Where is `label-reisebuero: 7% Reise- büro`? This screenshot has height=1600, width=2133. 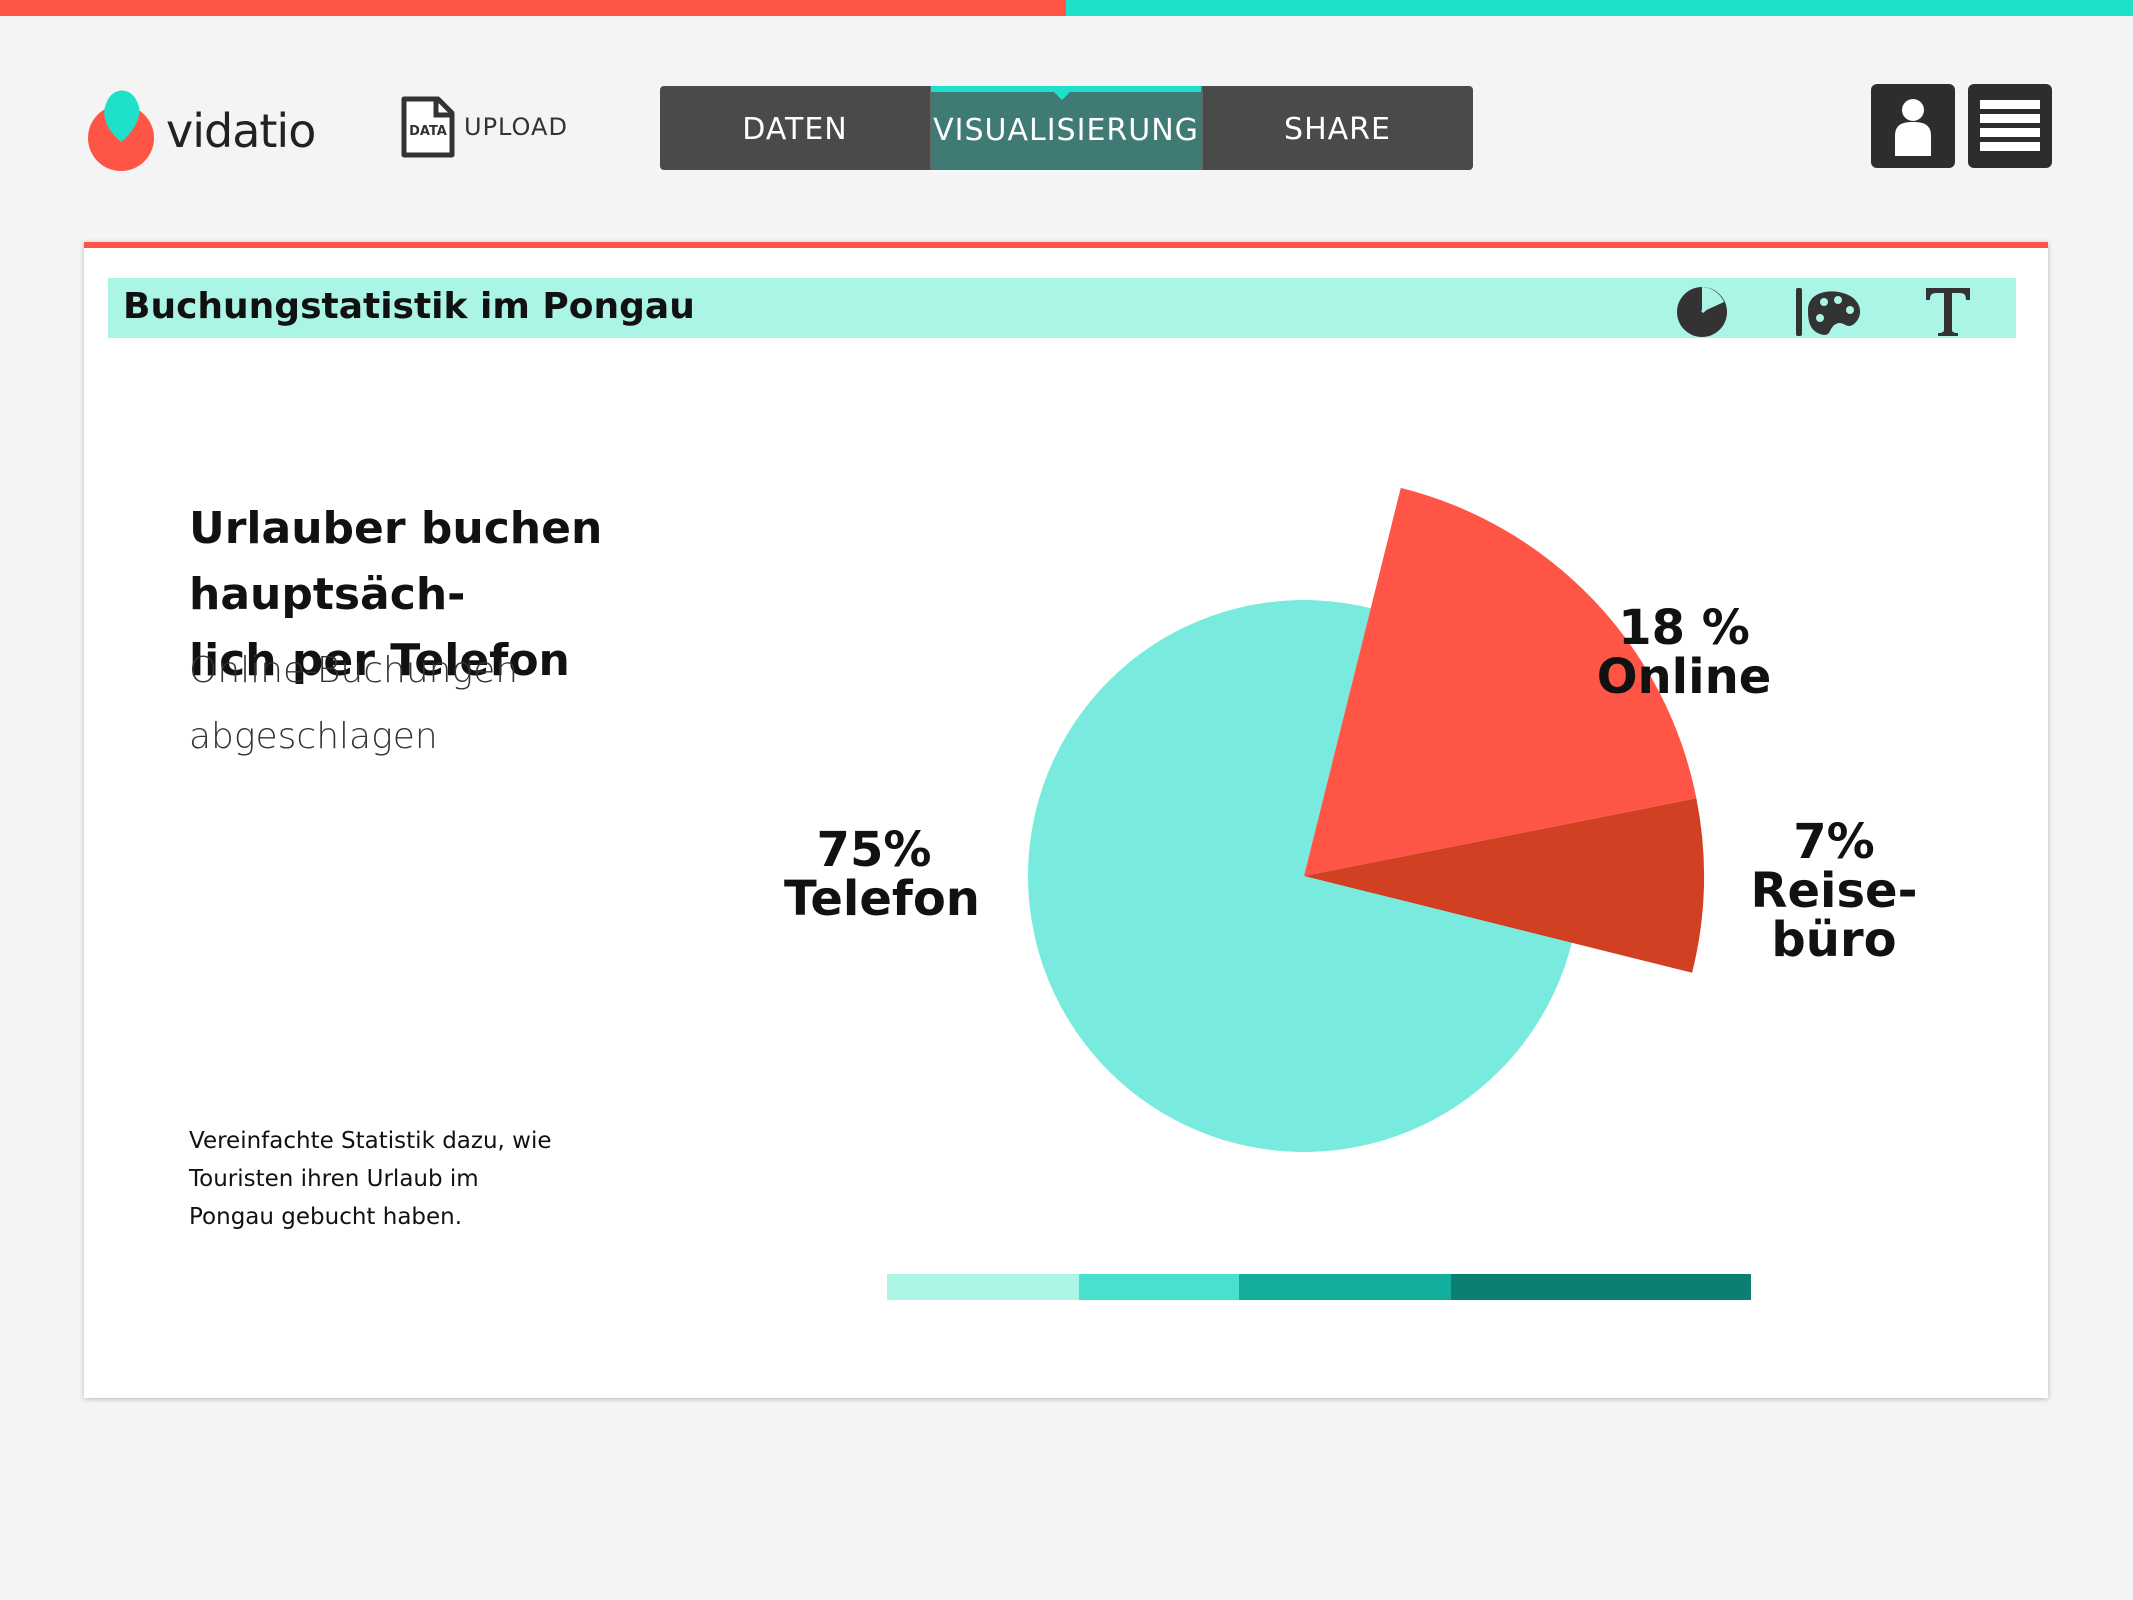
label-reisebuero: 7% Reise- büro is located at coordinates (1834, 891).